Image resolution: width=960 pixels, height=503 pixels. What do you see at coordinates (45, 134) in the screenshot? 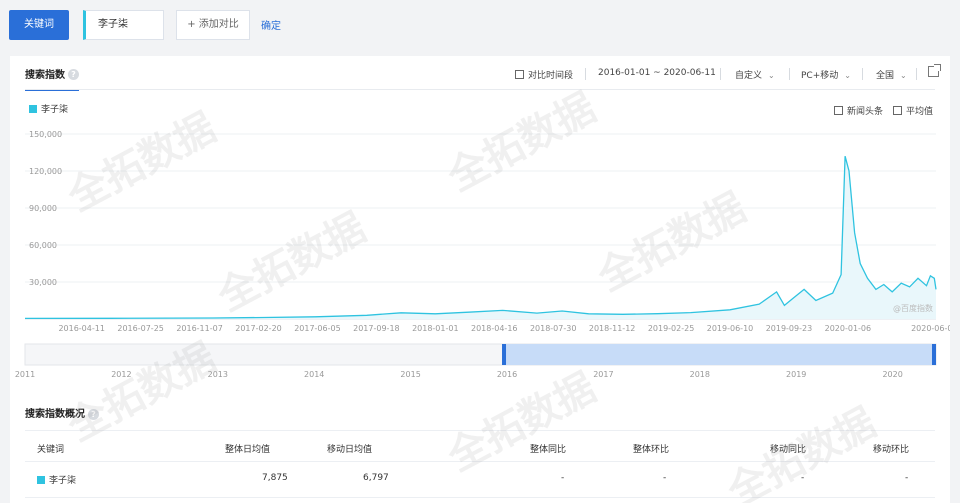
I see `y-tick-label: 150,000` at bounding box center [45, 134].